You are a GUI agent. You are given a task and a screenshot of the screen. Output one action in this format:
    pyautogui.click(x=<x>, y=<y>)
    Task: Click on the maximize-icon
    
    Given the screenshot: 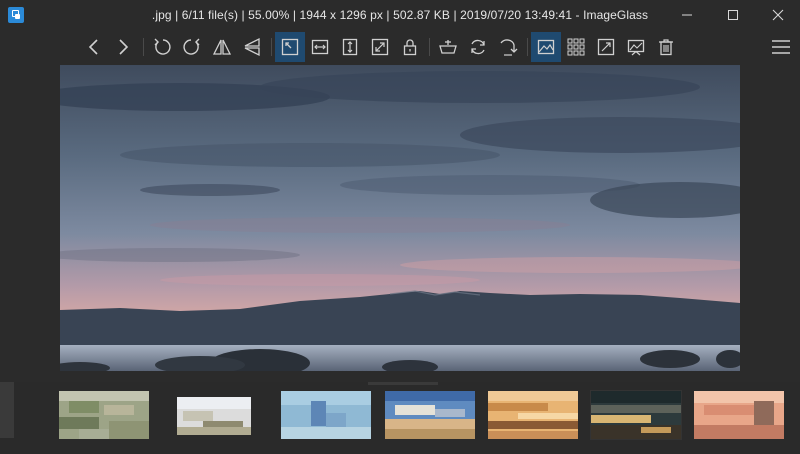 What is the action you would take?
    pyautogui.click(x=733, y=15)
    